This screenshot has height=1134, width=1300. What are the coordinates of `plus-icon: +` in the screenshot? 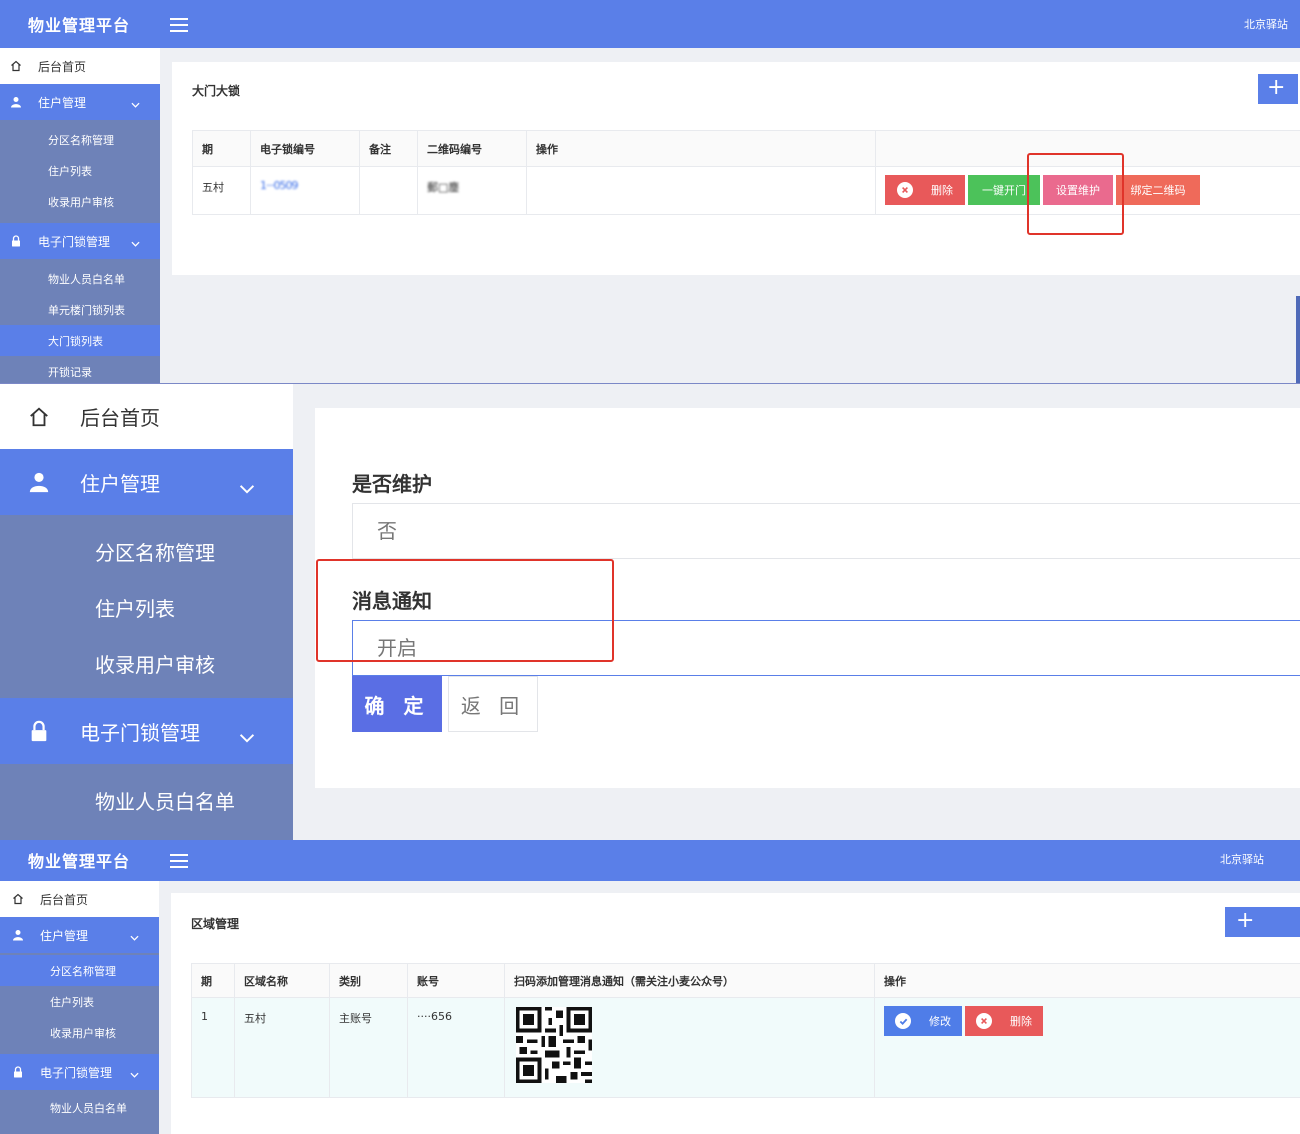 It's located at (1276, 87).